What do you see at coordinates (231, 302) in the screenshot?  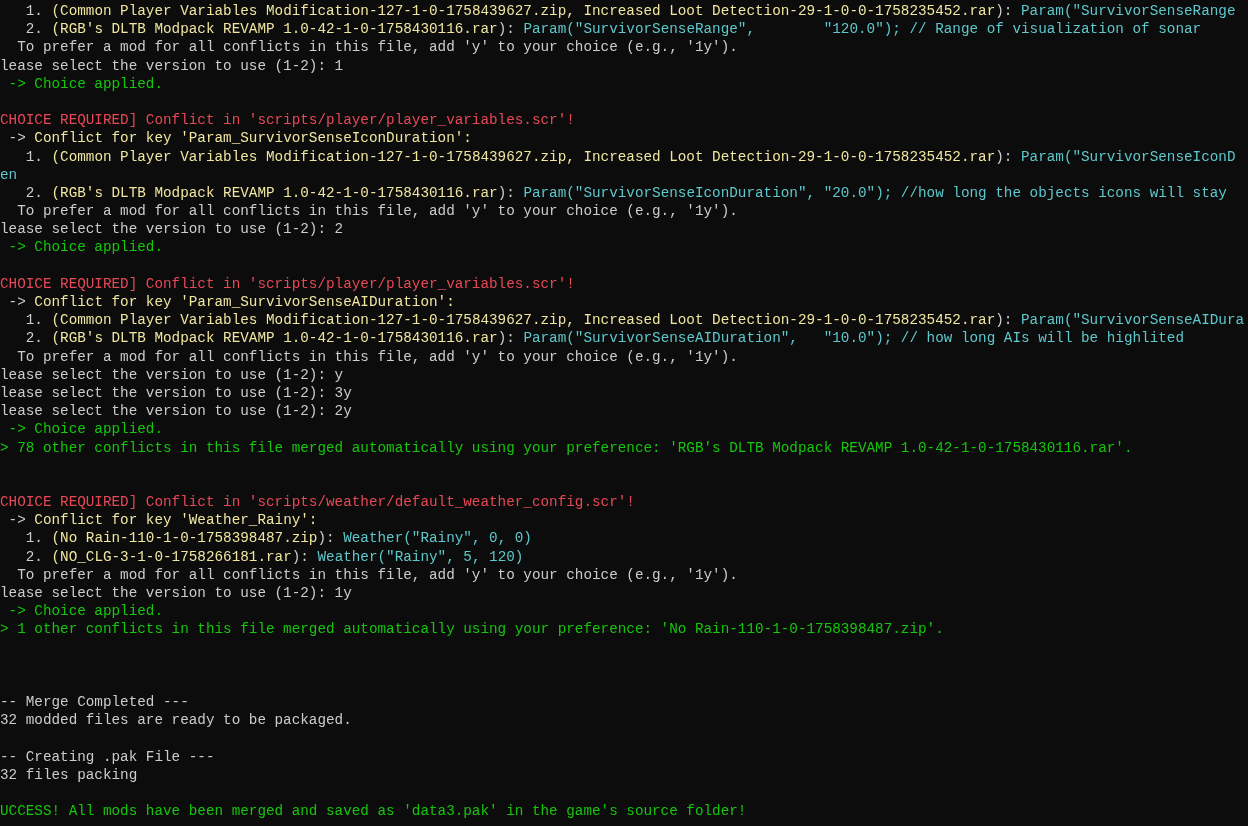 I see `terminal-line: -> Conflict for key 'Param_SurvivorSenseAIDuration':` at bounding box center [231, 302].